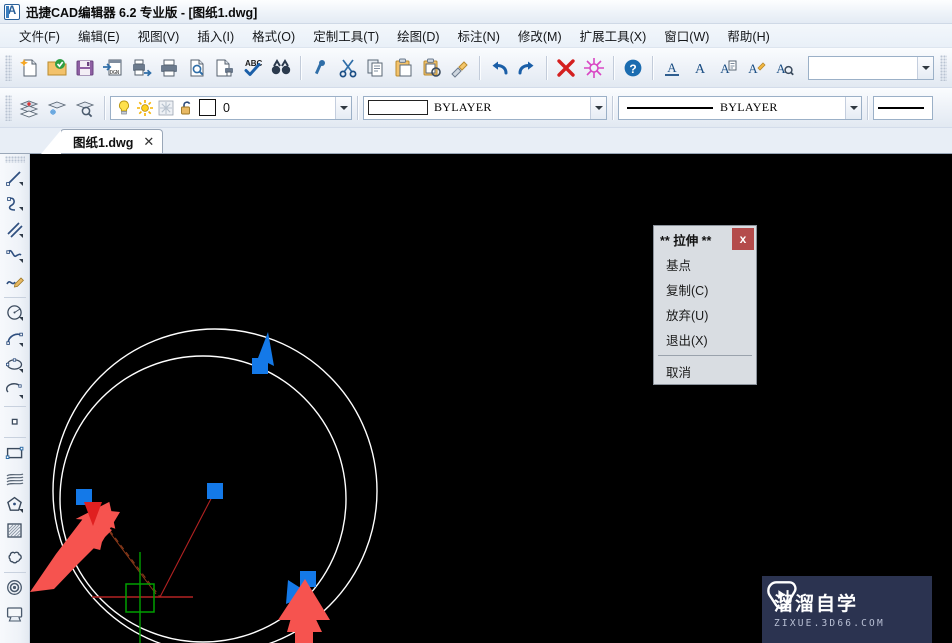 This screenshot has height=643, width=952. Describe the element at coordinates (273, 35) in the screenshot. I see `menu-format: 格式(O)` at that location.